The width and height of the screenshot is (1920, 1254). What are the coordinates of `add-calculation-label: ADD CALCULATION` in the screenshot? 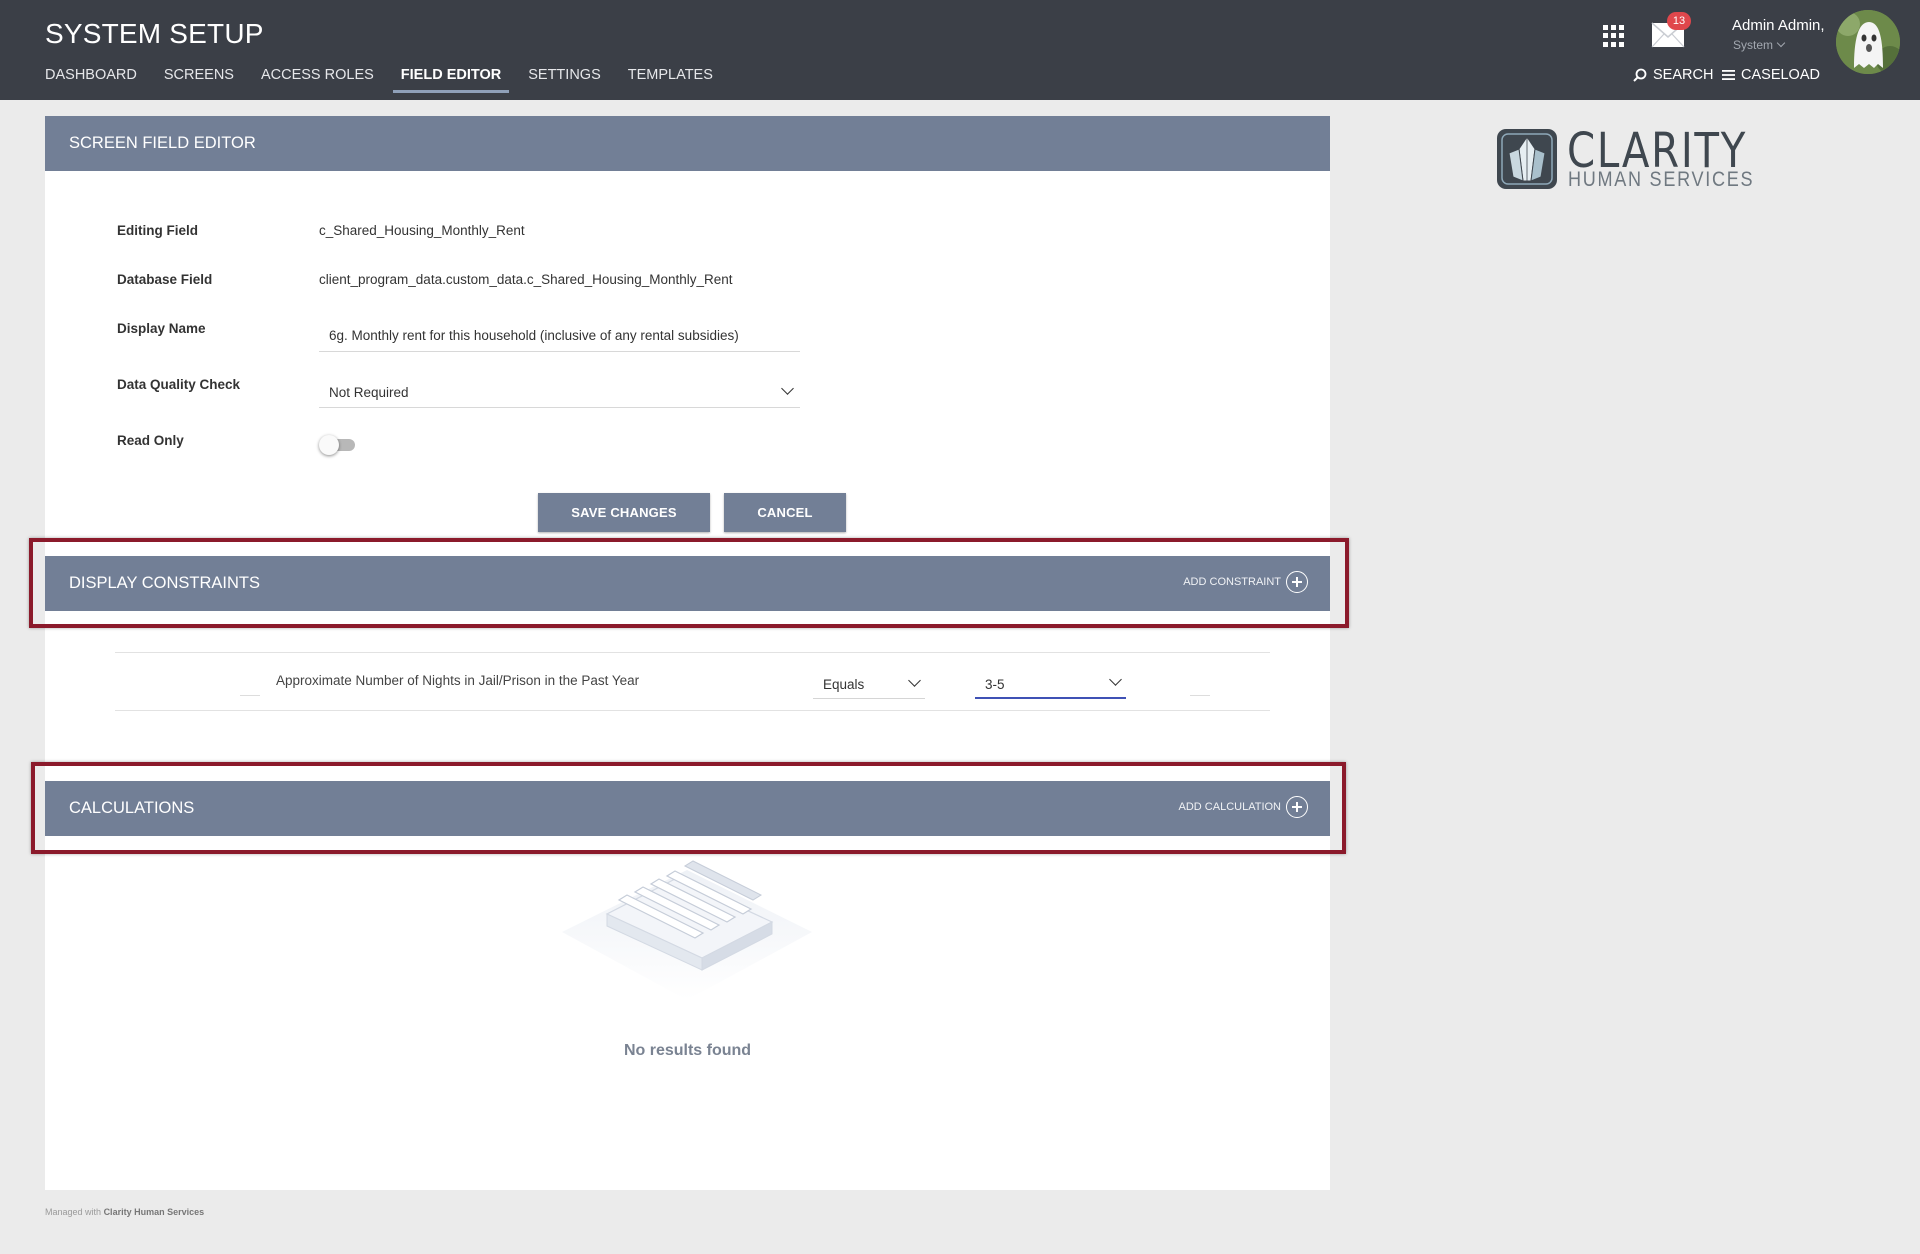 It's located at (1229, 807).